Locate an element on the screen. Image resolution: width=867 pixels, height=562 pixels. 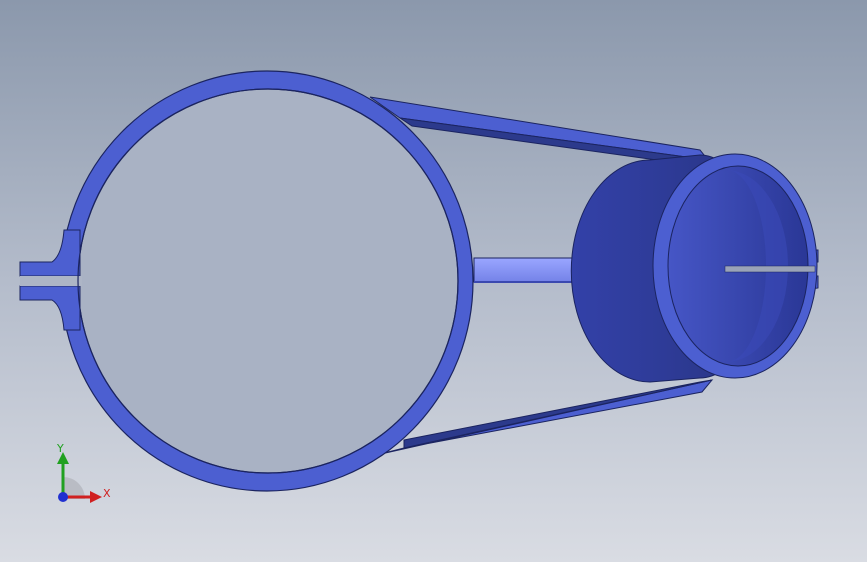
x-axis-label: X is located at coordinates (107, 493).